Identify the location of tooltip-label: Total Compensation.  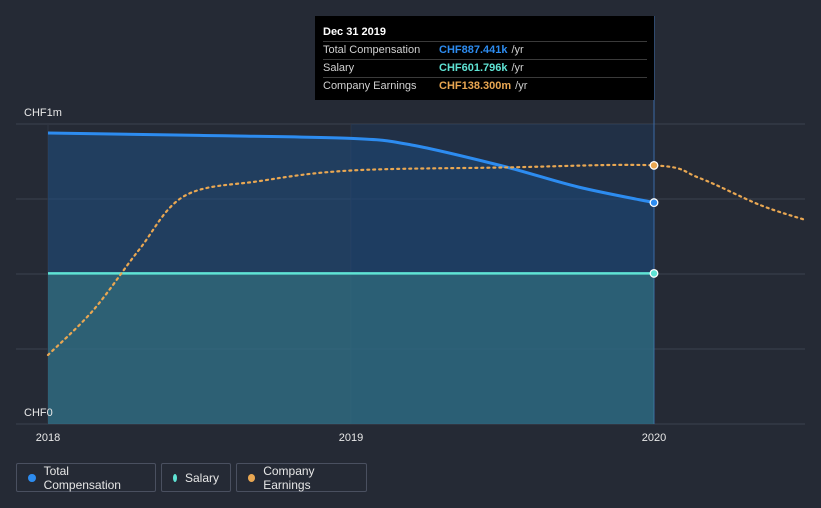
(372, 50).